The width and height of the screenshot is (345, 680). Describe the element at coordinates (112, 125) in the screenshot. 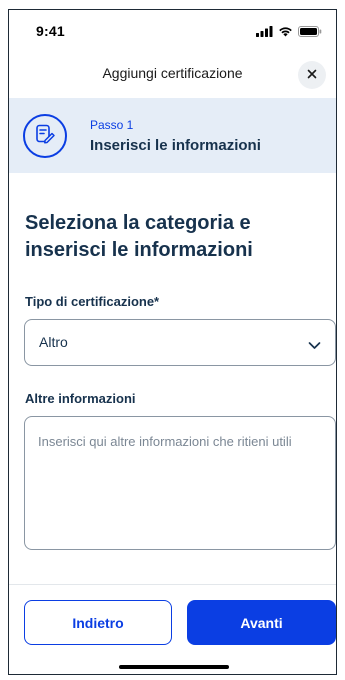

I see `step-number: Passo 1` at that location.